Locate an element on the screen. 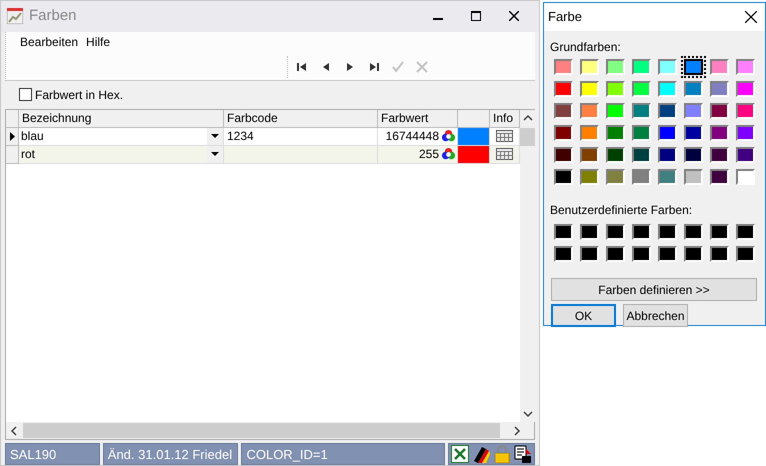 Image resolution: width=766 pixels, height=466 pixels. current-row-icon is located at coordinates (12, 136).